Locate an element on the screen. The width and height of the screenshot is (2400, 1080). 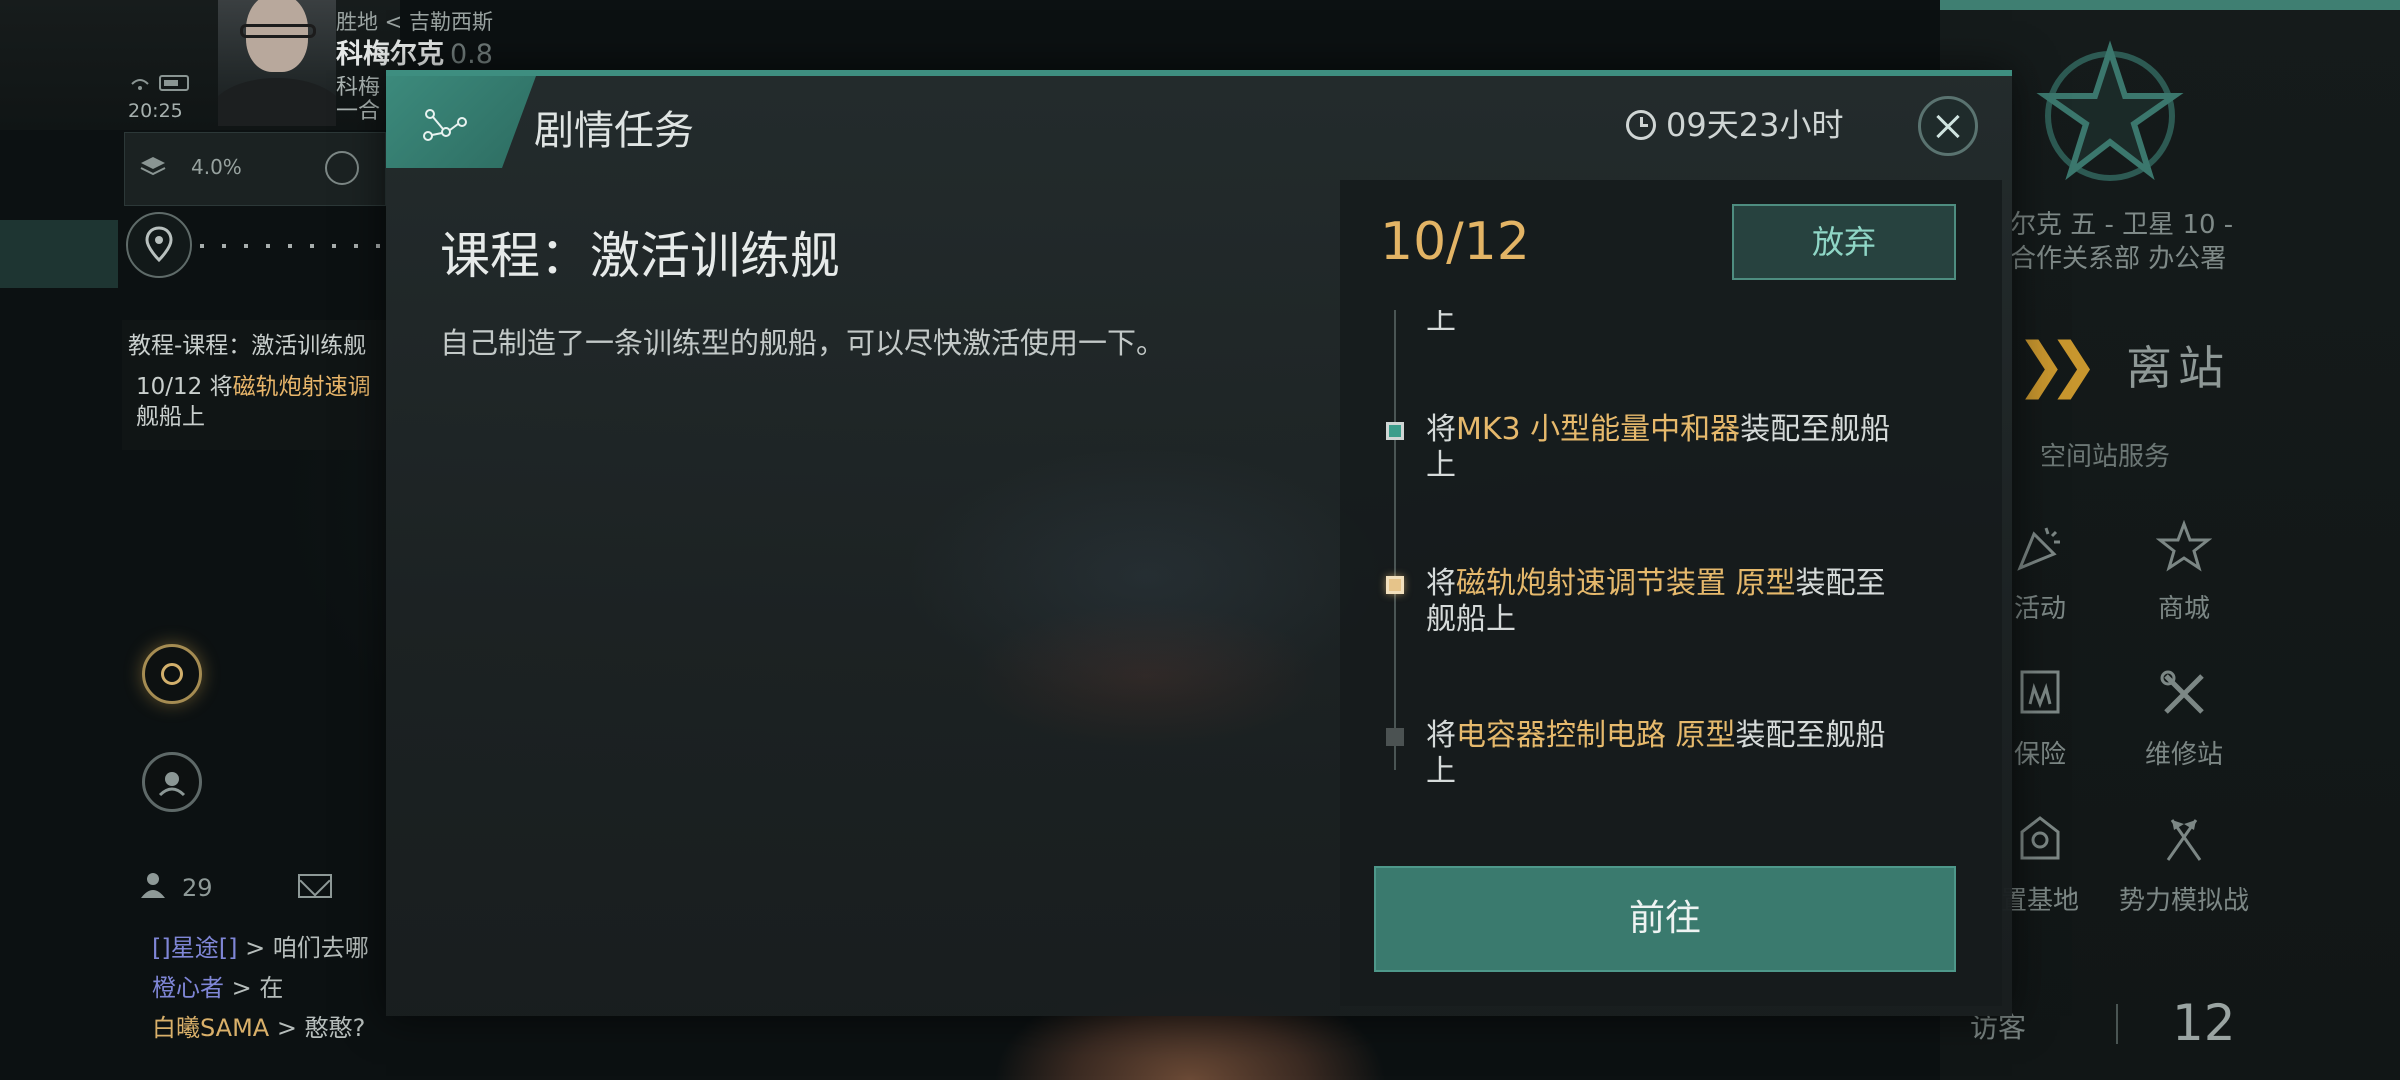
chat-line: 橙心者 > 在 is located at coordinates (270, 985).